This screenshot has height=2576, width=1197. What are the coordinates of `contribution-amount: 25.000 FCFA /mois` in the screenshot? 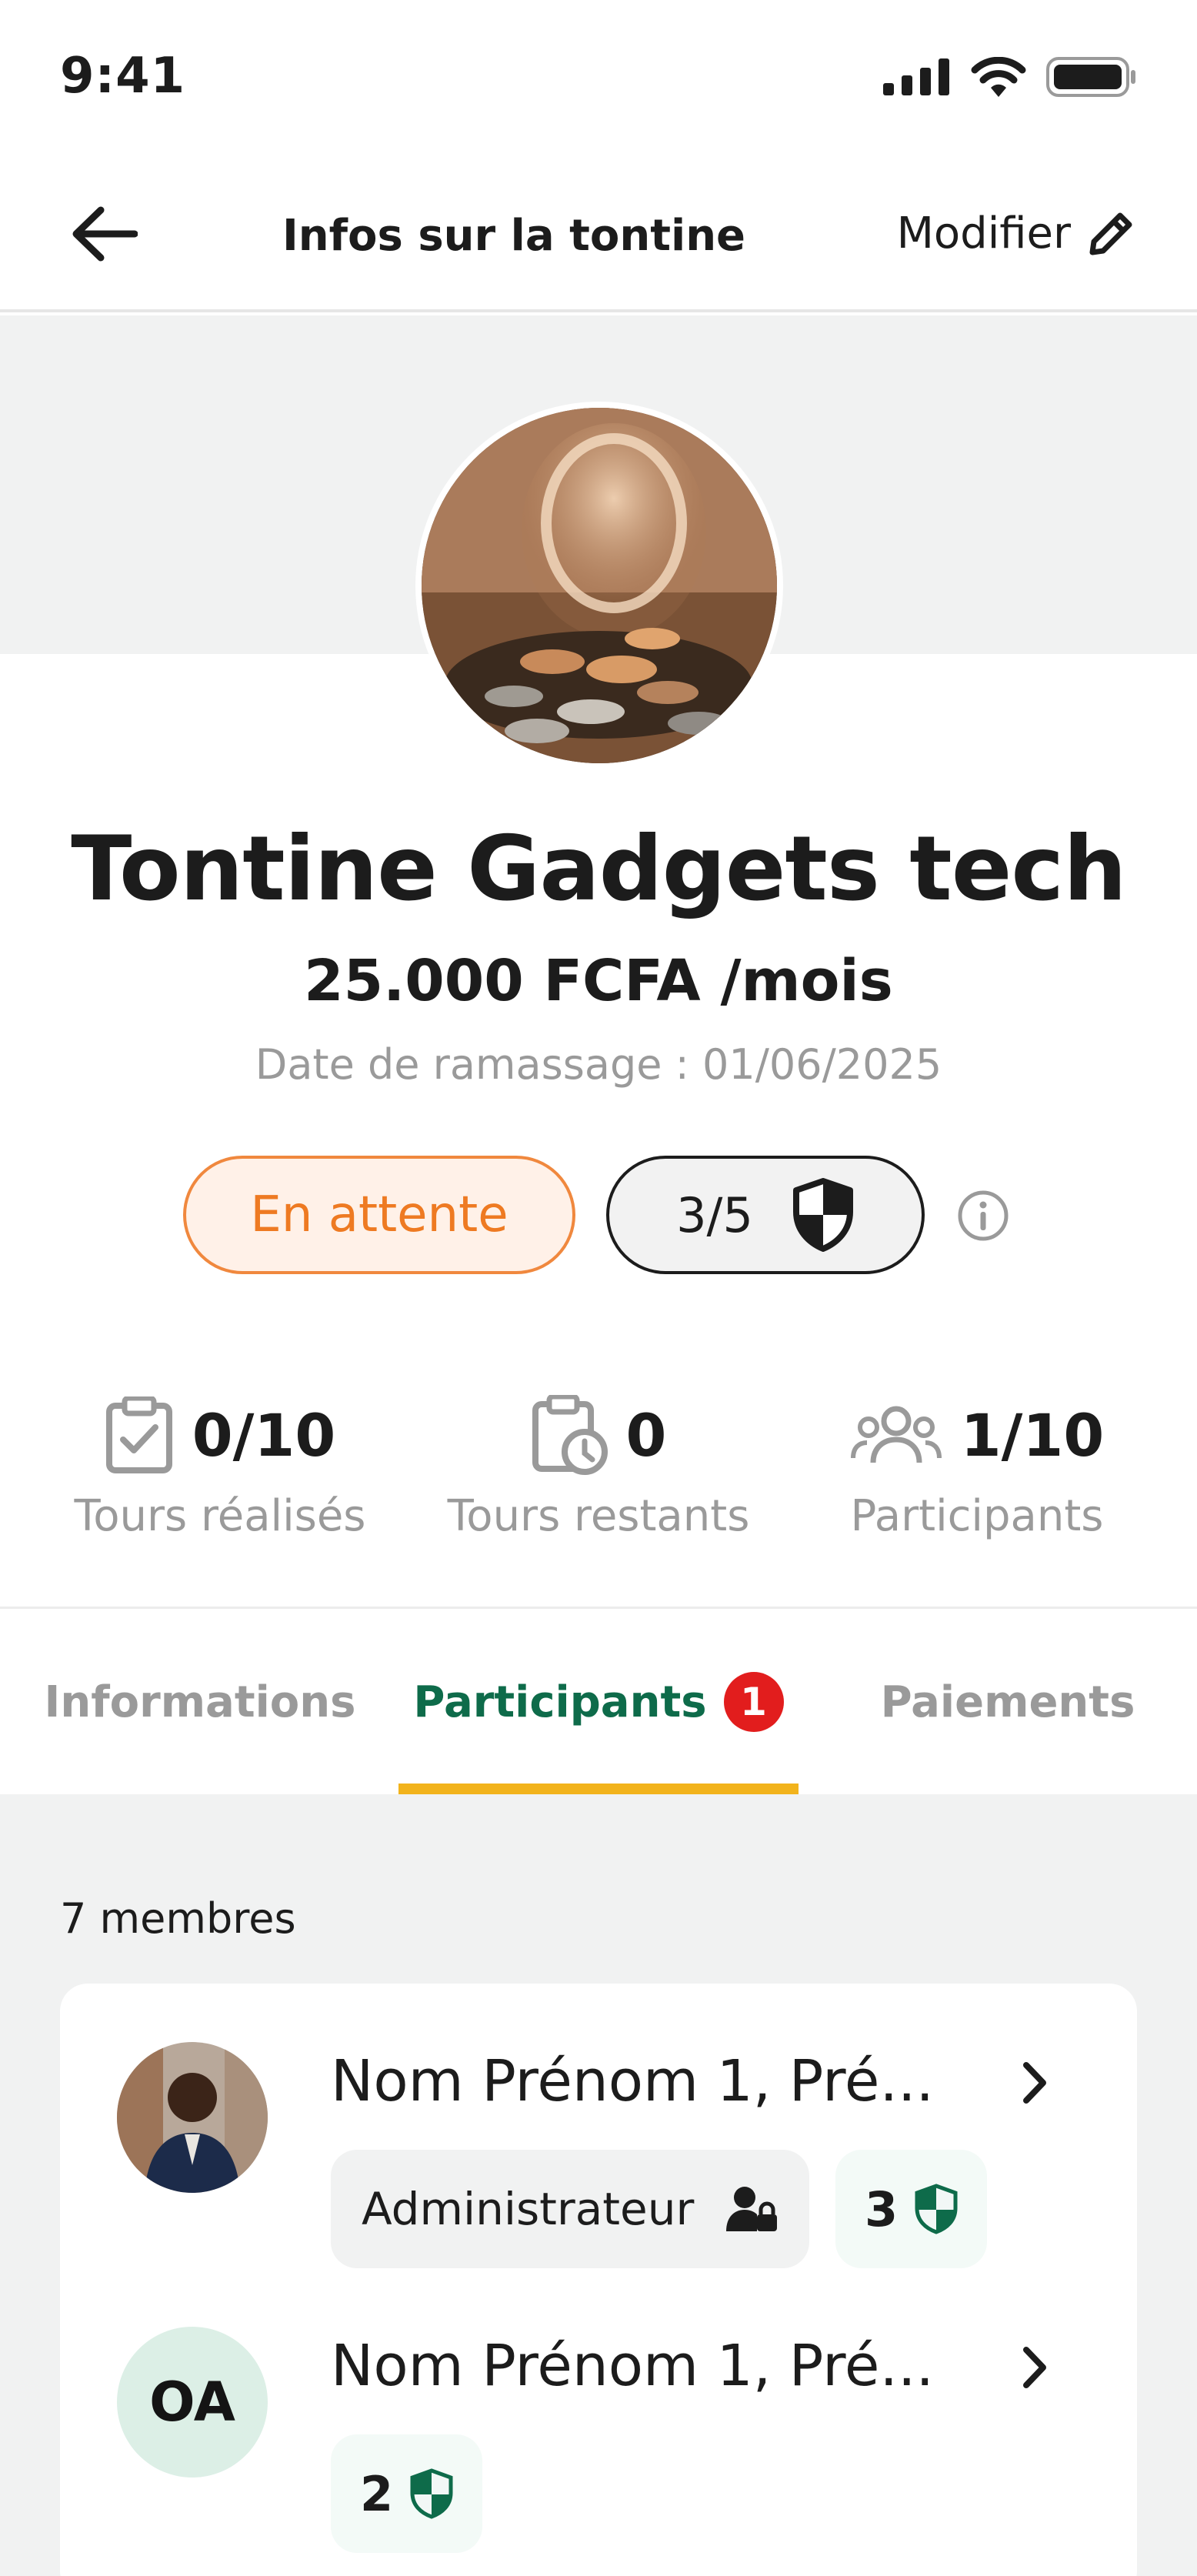 It's located at (598, 981).